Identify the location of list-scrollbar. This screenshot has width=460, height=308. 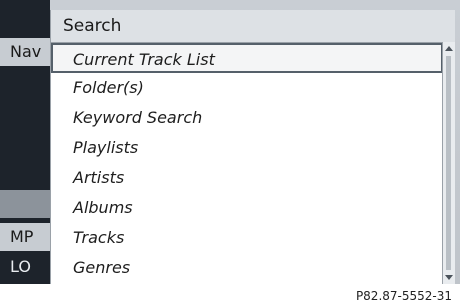
(448, 163).